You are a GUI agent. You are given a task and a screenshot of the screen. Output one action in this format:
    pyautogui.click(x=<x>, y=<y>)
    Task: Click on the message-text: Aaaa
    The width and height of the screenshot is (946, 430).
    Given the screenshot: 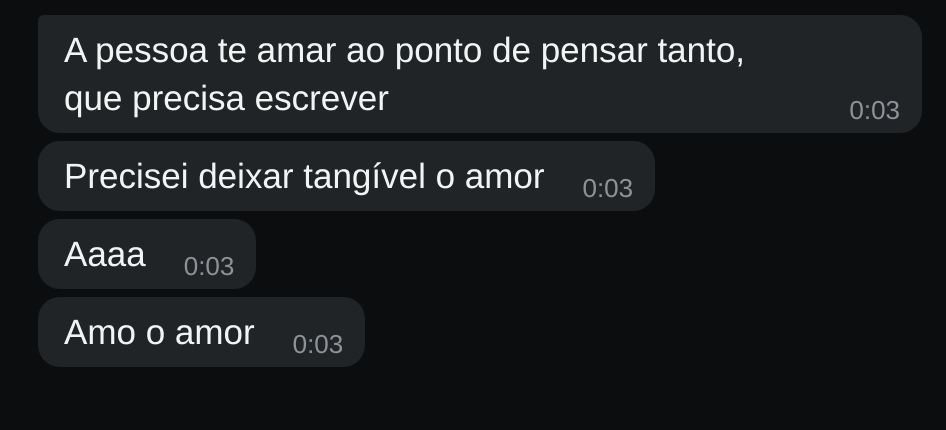 What is the action you would take?
    pyautogui.click(x=105, y=255)
    